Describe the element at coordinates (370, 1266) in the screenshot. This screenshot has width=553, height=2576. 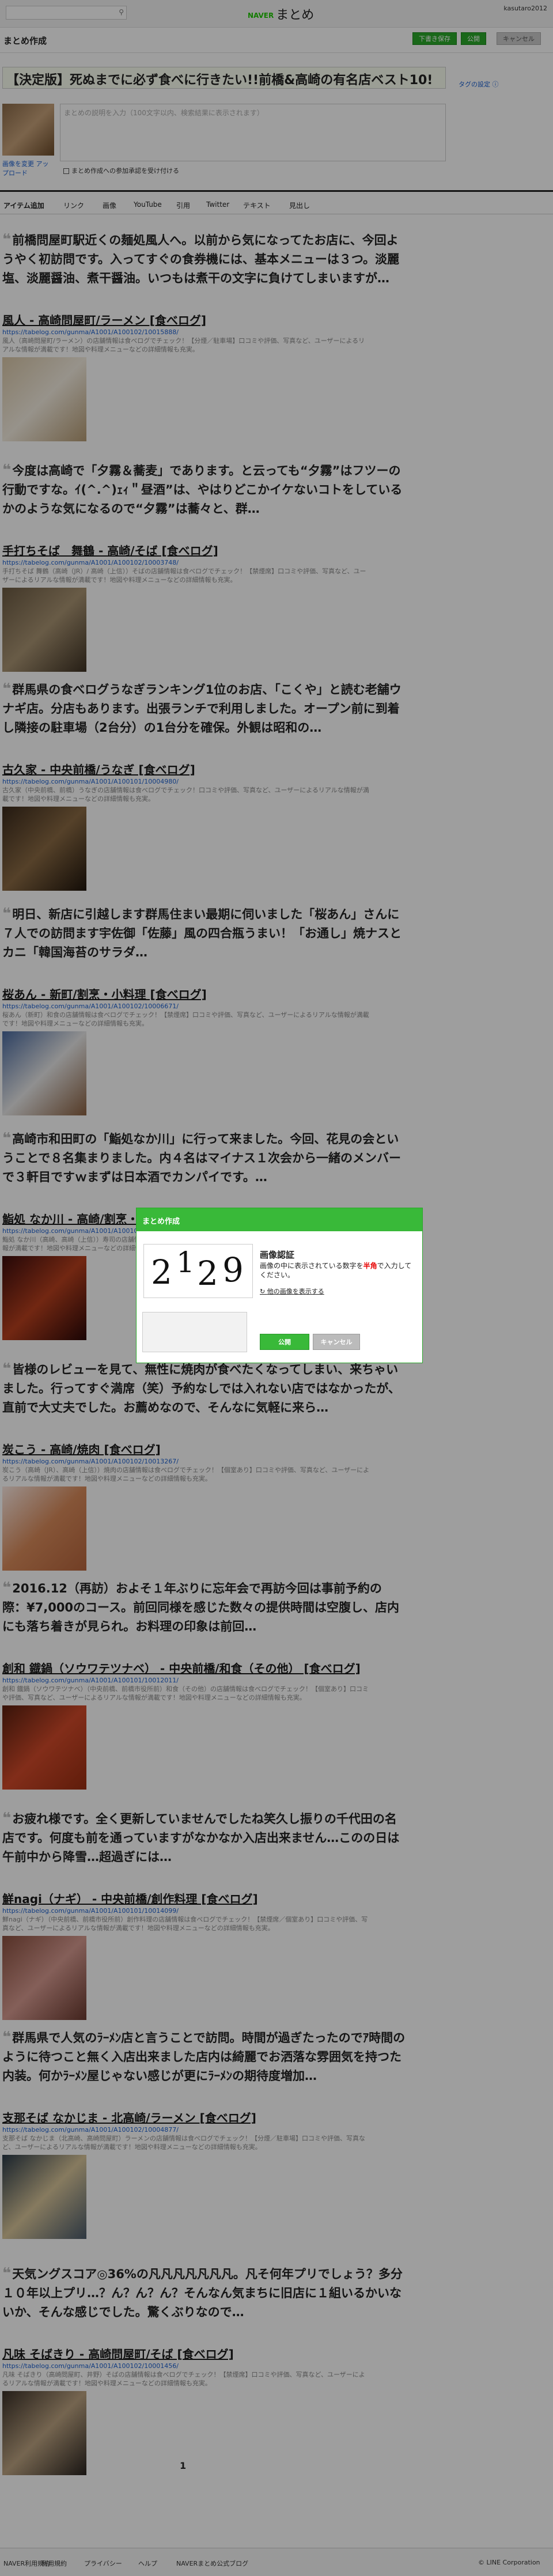
I see `instruction-halfwidth: 半角` at that location.